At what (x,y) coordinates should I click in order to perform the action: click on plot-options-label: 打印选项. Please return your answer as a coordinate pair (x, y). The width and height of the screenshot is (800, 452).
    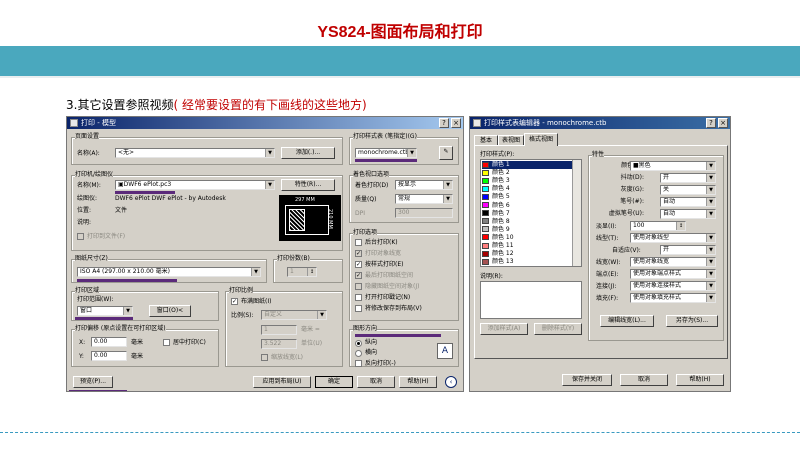
    Looking at the image, I should click on (365, 233).